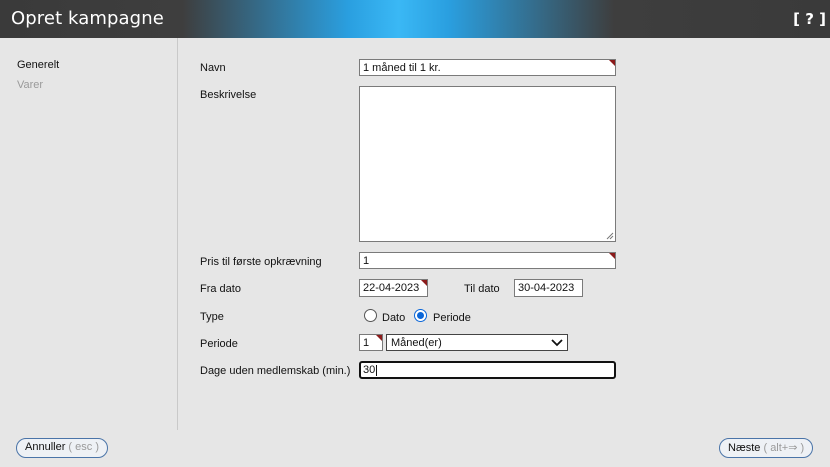 Image resolution: width=830 pixels, height=467 pixels. Describe the element at coordinates (402, 68) in the screenshot. I see `navn-value: 1 måned til 1 kr.` at that location.